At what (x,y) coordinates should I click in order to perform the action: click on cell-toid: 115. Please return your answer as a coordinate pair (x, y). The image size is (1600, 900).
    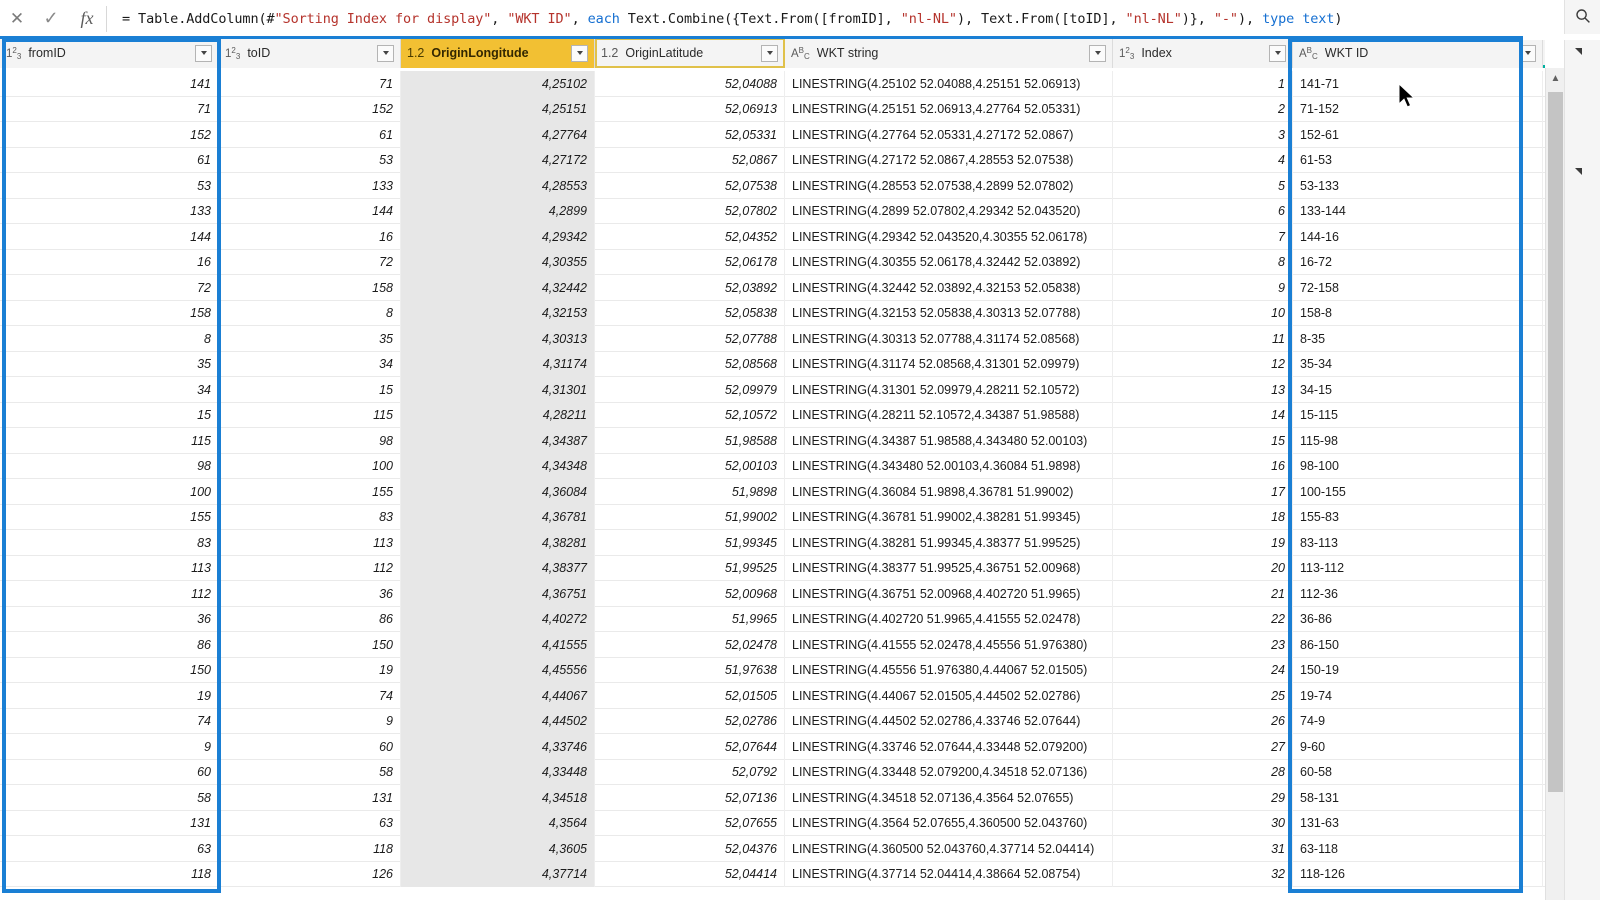
    Looking at the image, I should click on (310, 415).